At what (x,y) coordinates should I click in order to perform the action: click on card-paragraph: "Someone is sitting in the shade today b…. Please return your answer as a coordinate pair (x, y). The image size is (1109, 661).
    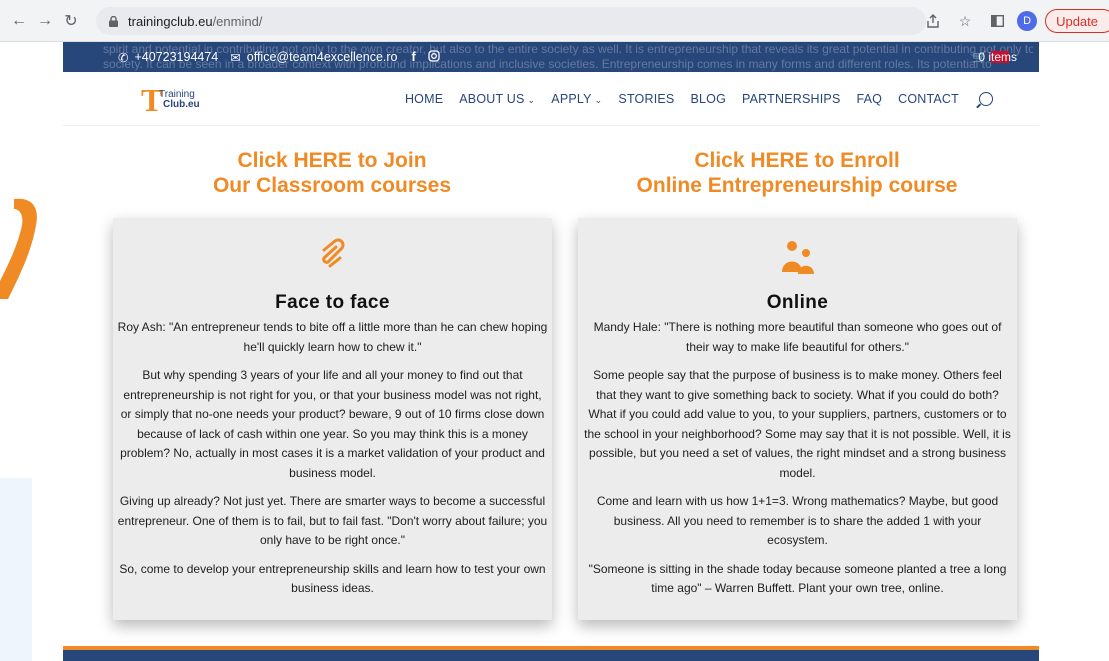
    Looking at the image, I should click on (797, 578).